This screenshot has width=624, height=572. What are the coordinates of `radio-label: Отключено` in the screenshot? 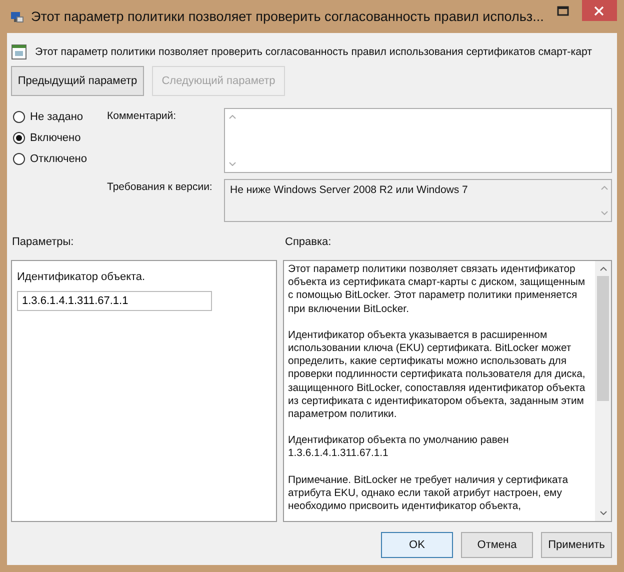 It's located at (58, 159).